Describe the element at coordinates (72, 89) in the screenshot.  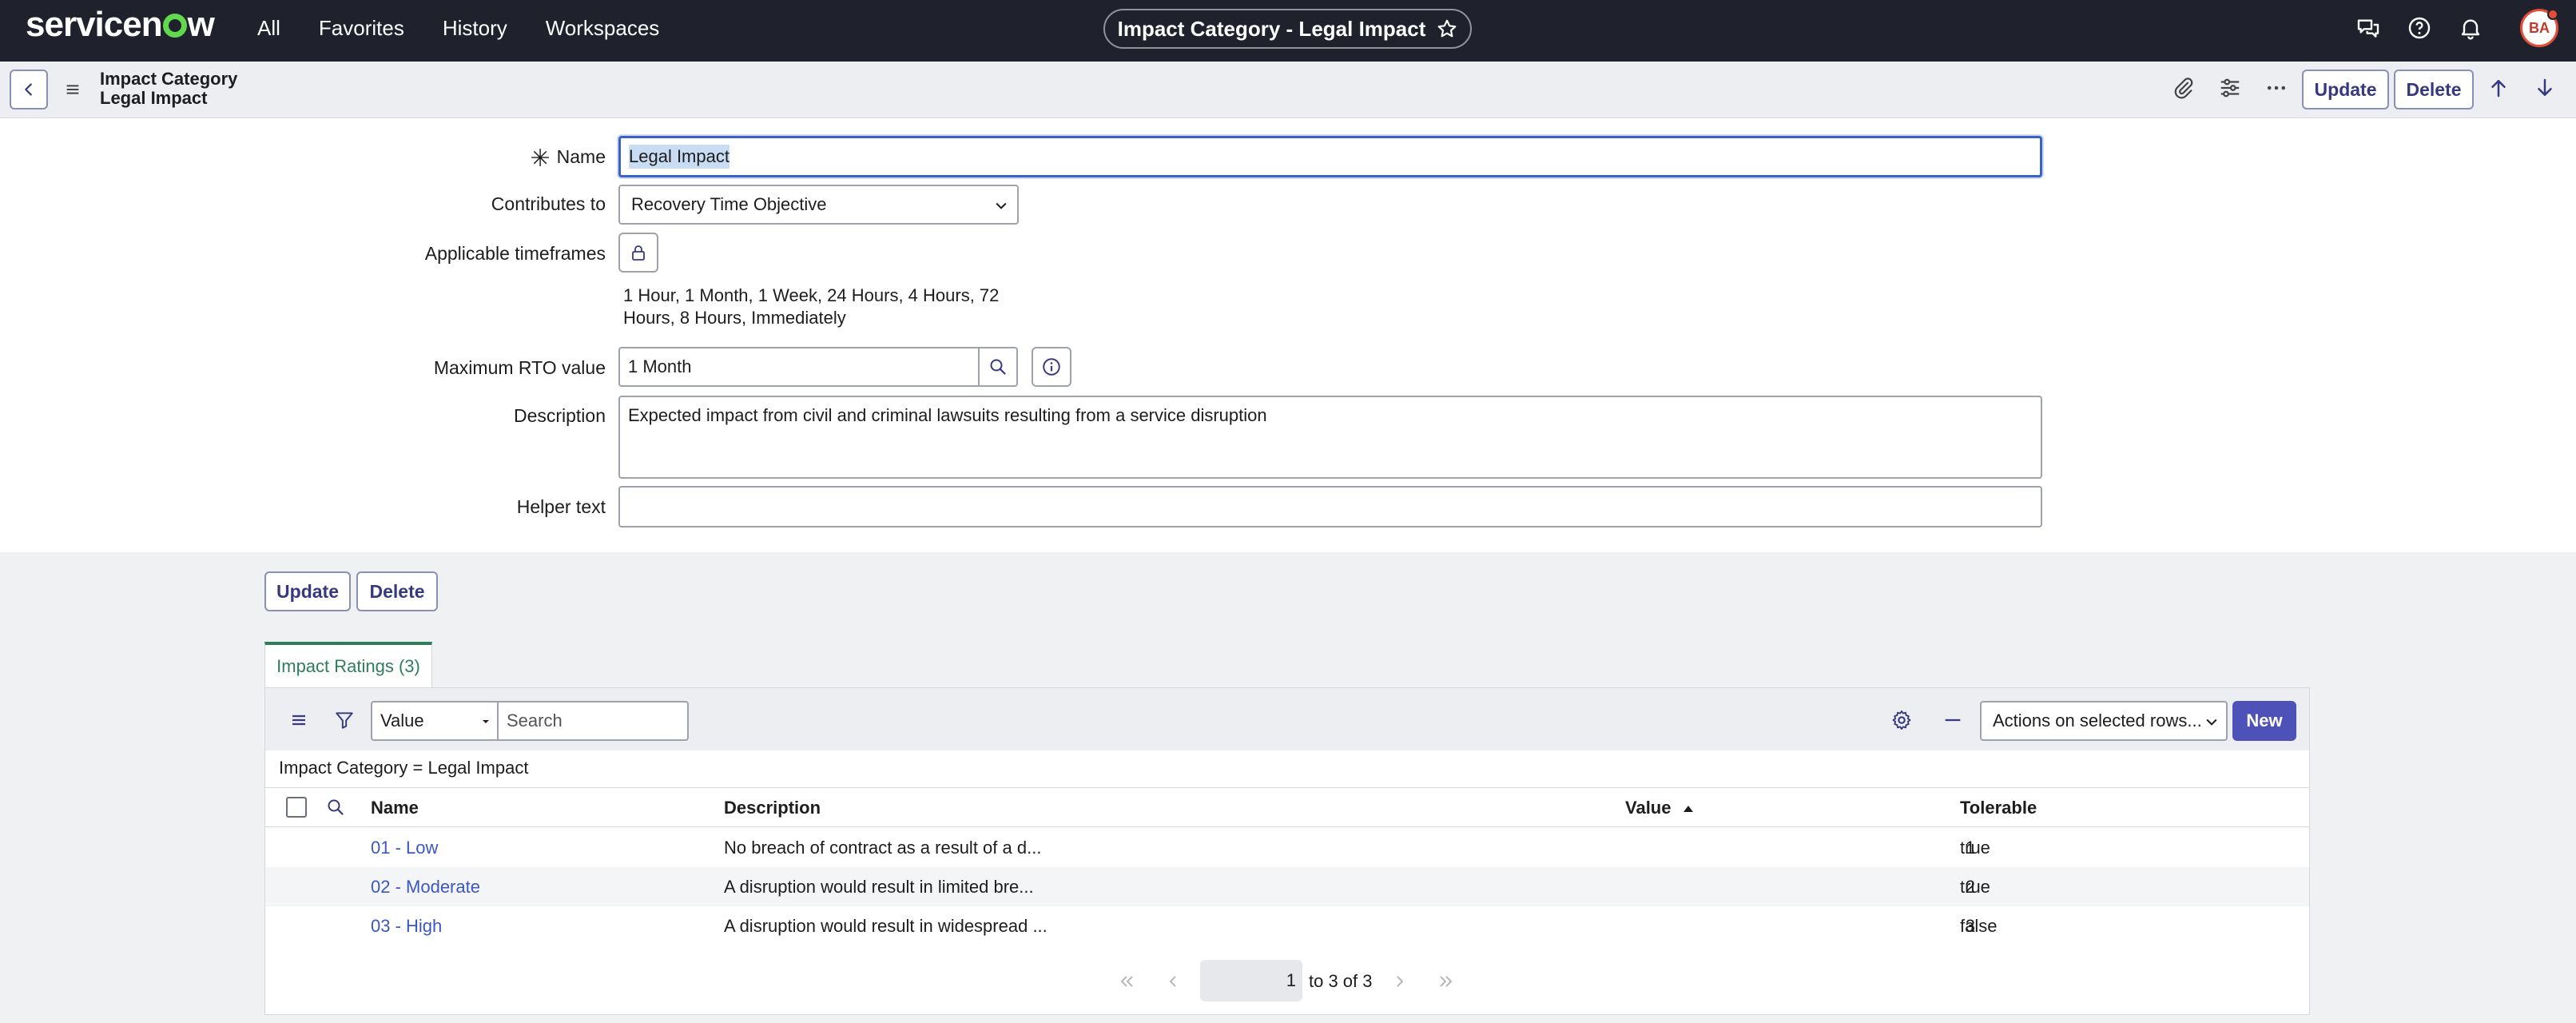
I see `context-menu-icon` at that location.